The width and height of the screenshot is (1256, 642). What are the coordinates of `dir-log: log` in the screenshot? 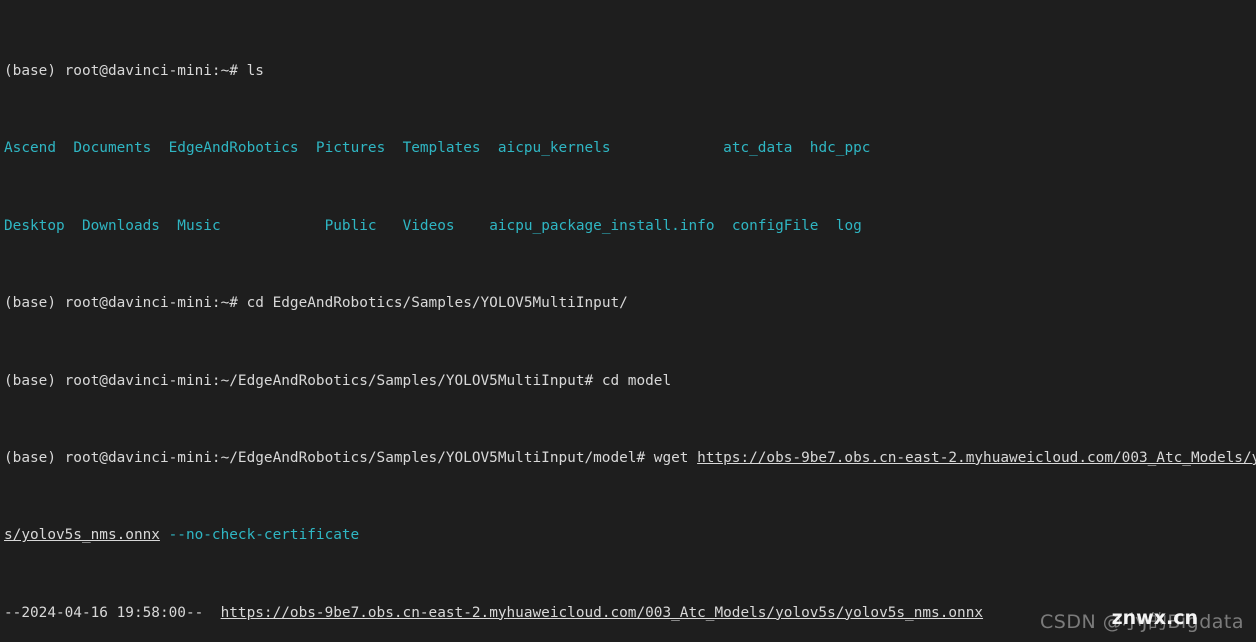 It's located at (848, 225).